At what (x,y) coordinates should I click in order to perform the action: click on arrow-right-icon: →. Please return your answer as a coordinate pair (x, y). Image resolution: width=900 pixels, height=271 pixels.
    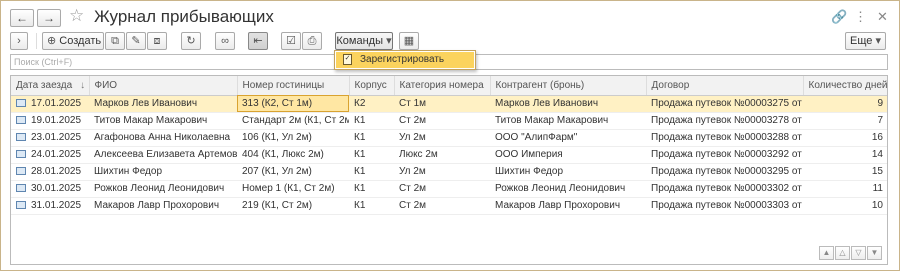
    Looking at the image, I should click on (49, 18).